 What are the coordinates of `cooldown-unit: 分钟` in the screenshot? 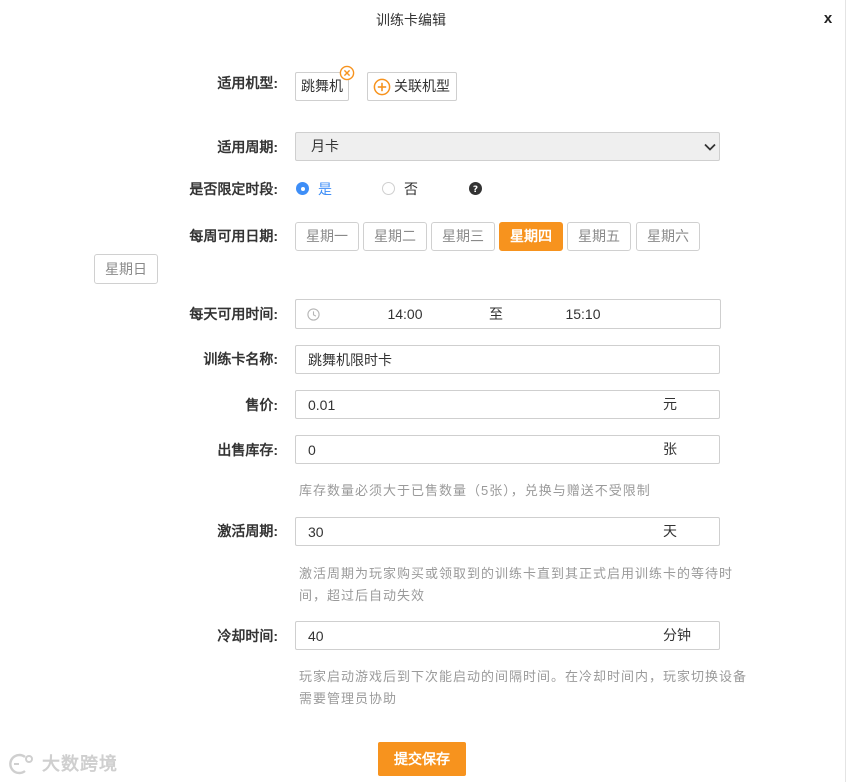 It's located at (677, 635).